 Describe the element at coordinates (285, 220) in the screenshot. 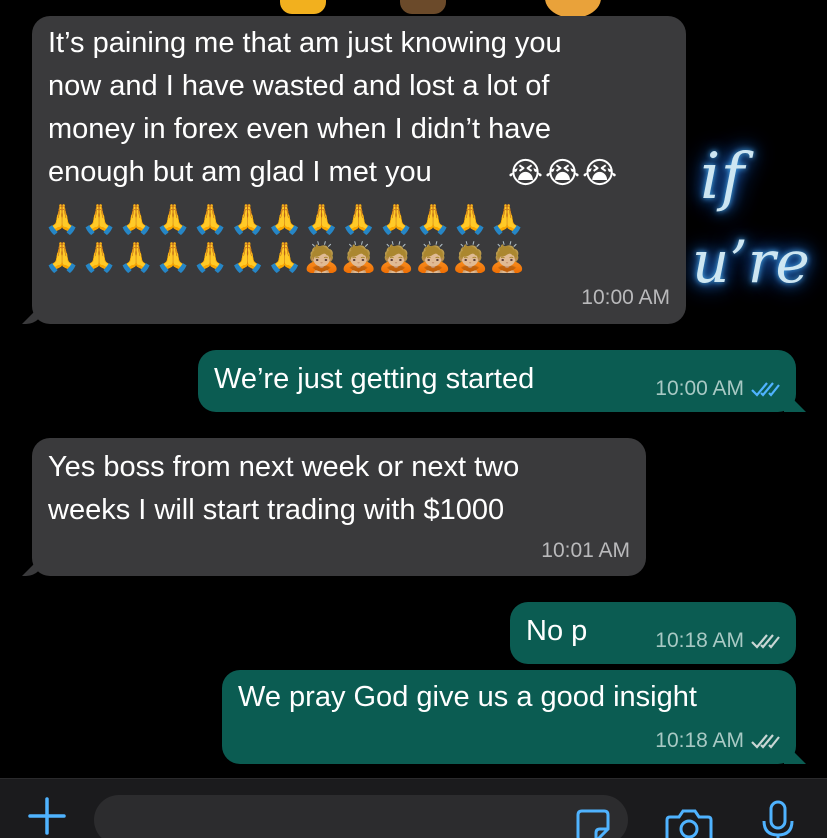

I see `message-emoji: 🙏🙏🙏🙏🙏🙏🙏🙏🙏🙏🙏🙏🙏` at that location.